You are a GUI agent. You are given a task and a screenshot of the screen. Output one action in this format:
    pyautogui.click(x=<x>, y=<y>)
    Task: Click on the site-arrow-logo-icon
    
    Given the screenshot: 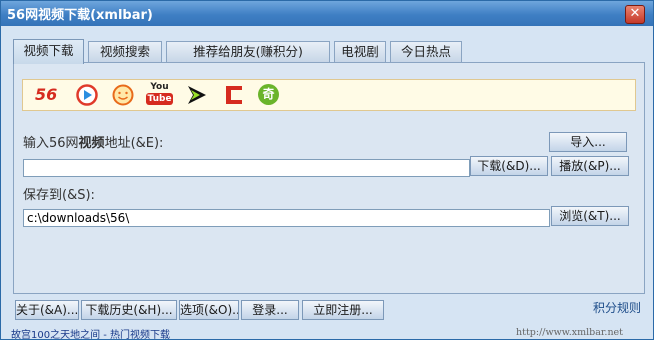 What is the action you would take?
    pyautogui.click(x=197, y=95)
    